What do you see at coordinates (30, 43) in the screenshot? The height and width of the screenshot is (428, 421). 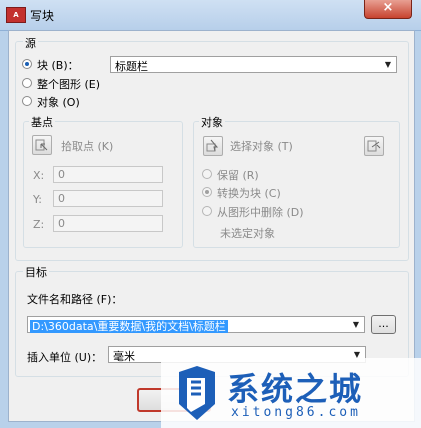 I see `source-group-label: 源` at bounding box center [30, 43].